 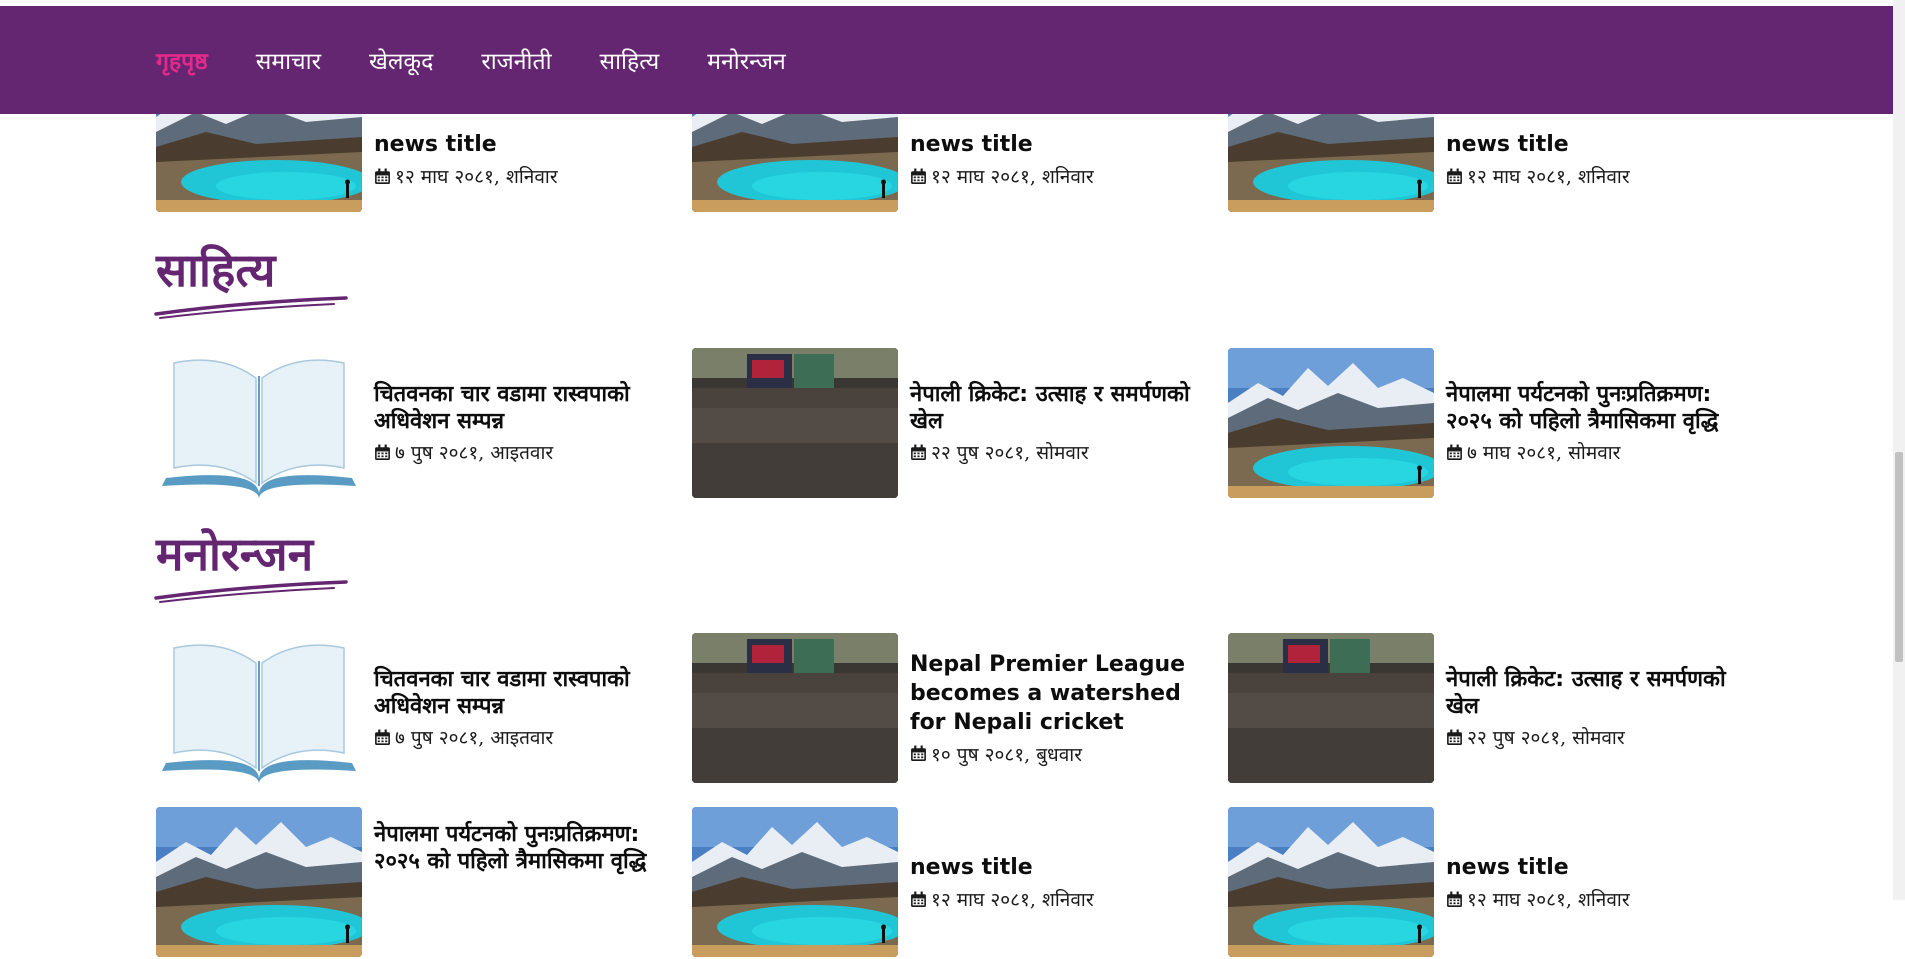 I want to click on nav-item-entertainment: मनोरन्जन, so click(x=746, y=60).